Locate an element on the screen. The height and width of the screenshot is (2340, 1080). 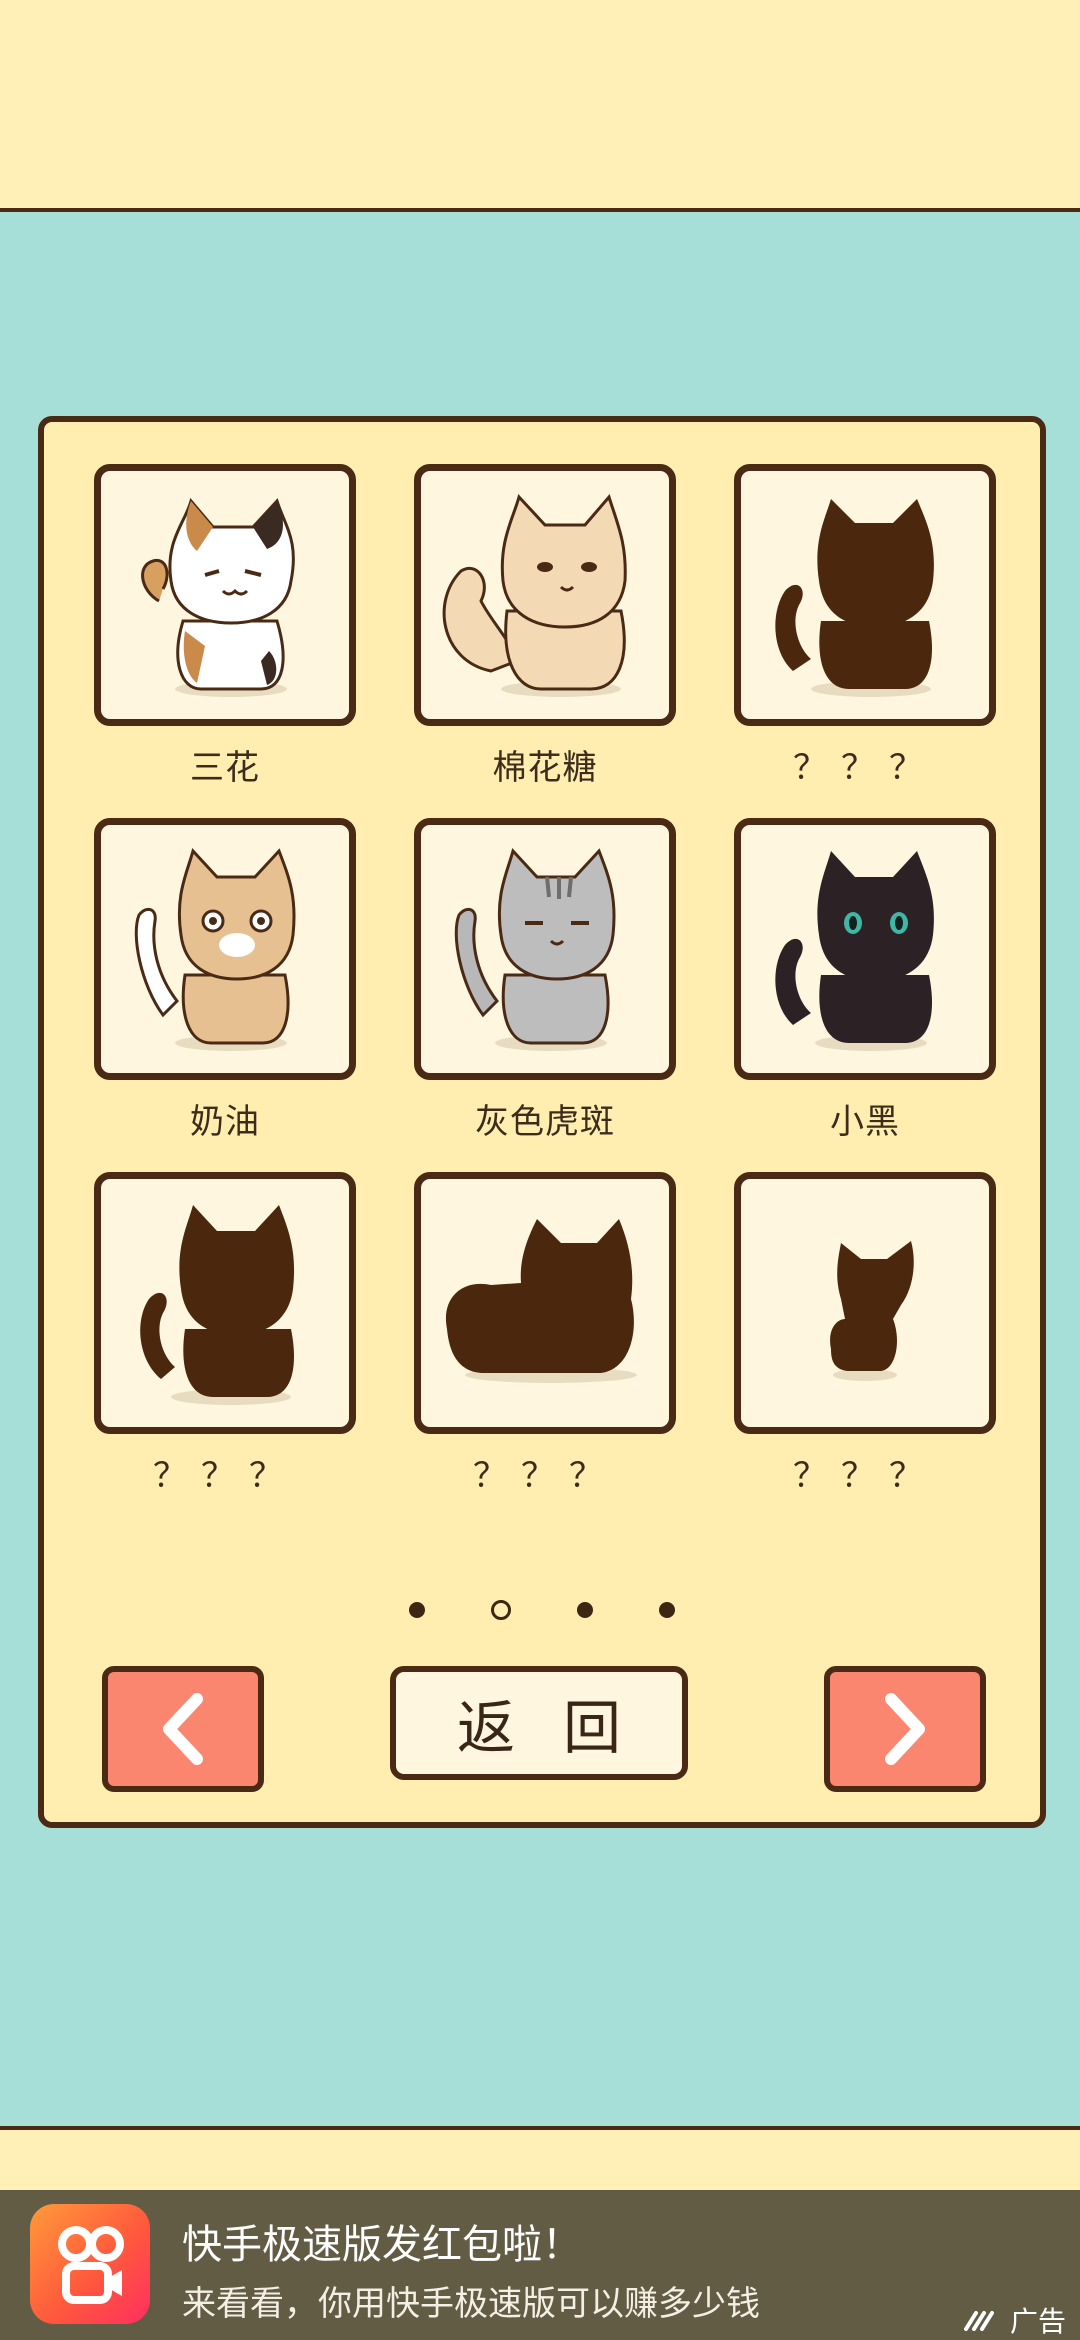
page-dot-current is located at coordinates (501, 1610).